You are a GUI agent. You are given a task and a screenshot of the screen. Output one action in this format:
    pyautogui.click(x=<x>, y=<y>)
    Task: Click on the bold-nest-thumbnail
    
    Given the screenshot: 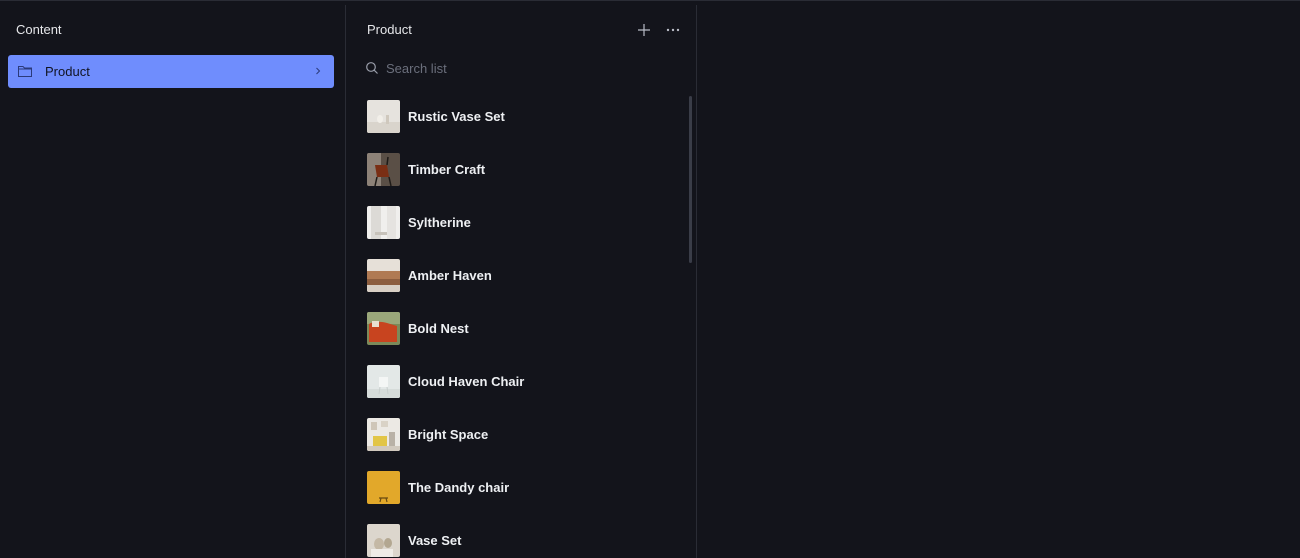 What is the action you would take?
    pyautogui.click(x=383, y=328)
    